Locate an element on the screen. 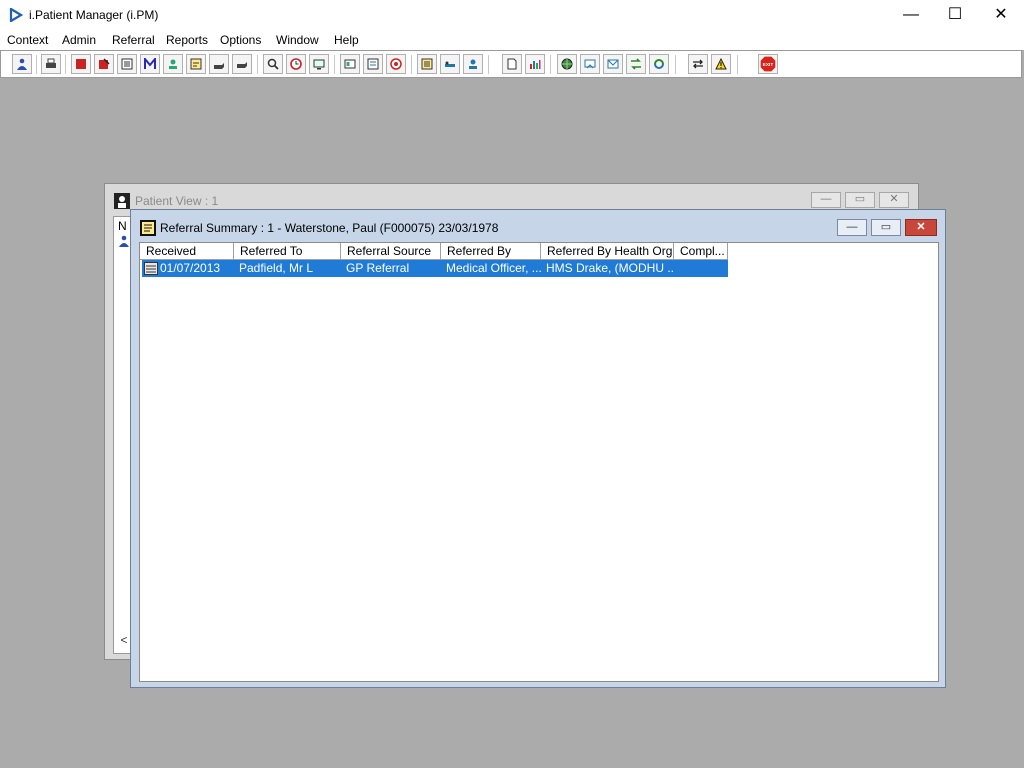 The width and height of the screenshot is (1024, 768). menu-context: Context is located at coordinates (27, 40).